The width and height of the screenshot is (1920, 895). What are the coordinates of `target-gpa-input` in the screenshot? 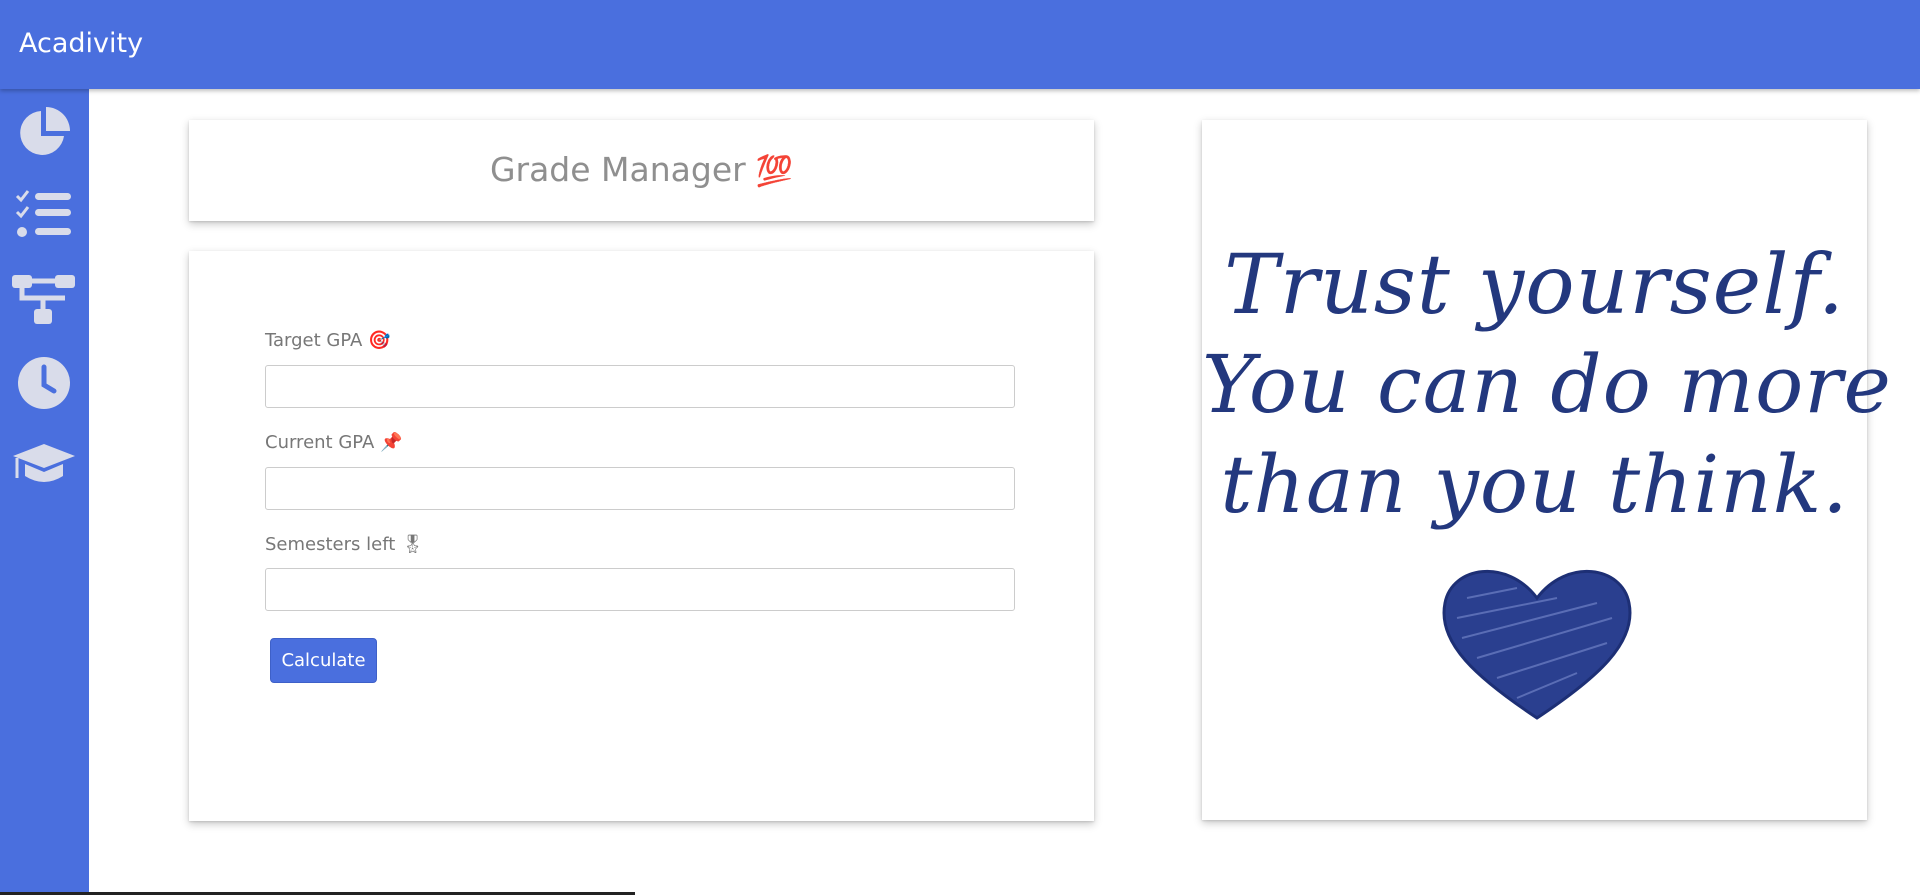 It's located at (640, 386).